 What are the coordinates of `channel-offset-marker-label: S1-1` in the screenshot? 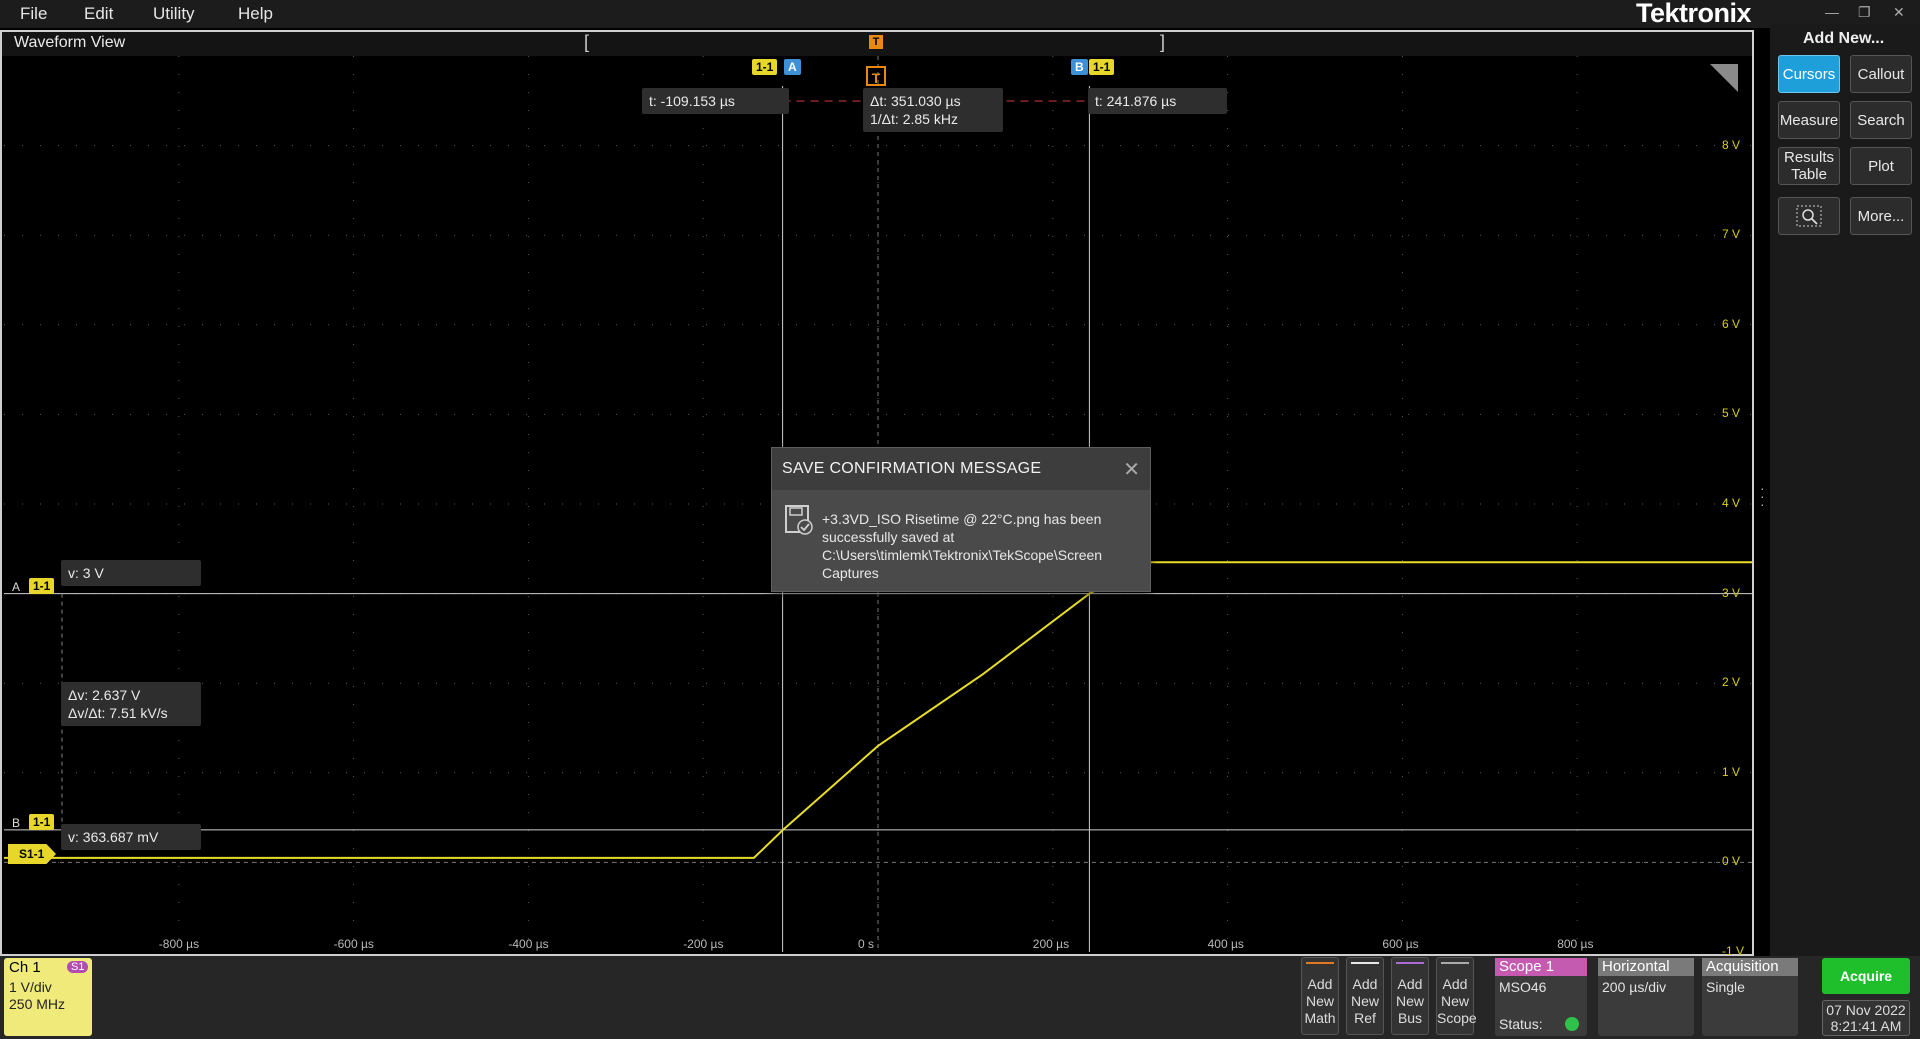 It's located at (32, 854).